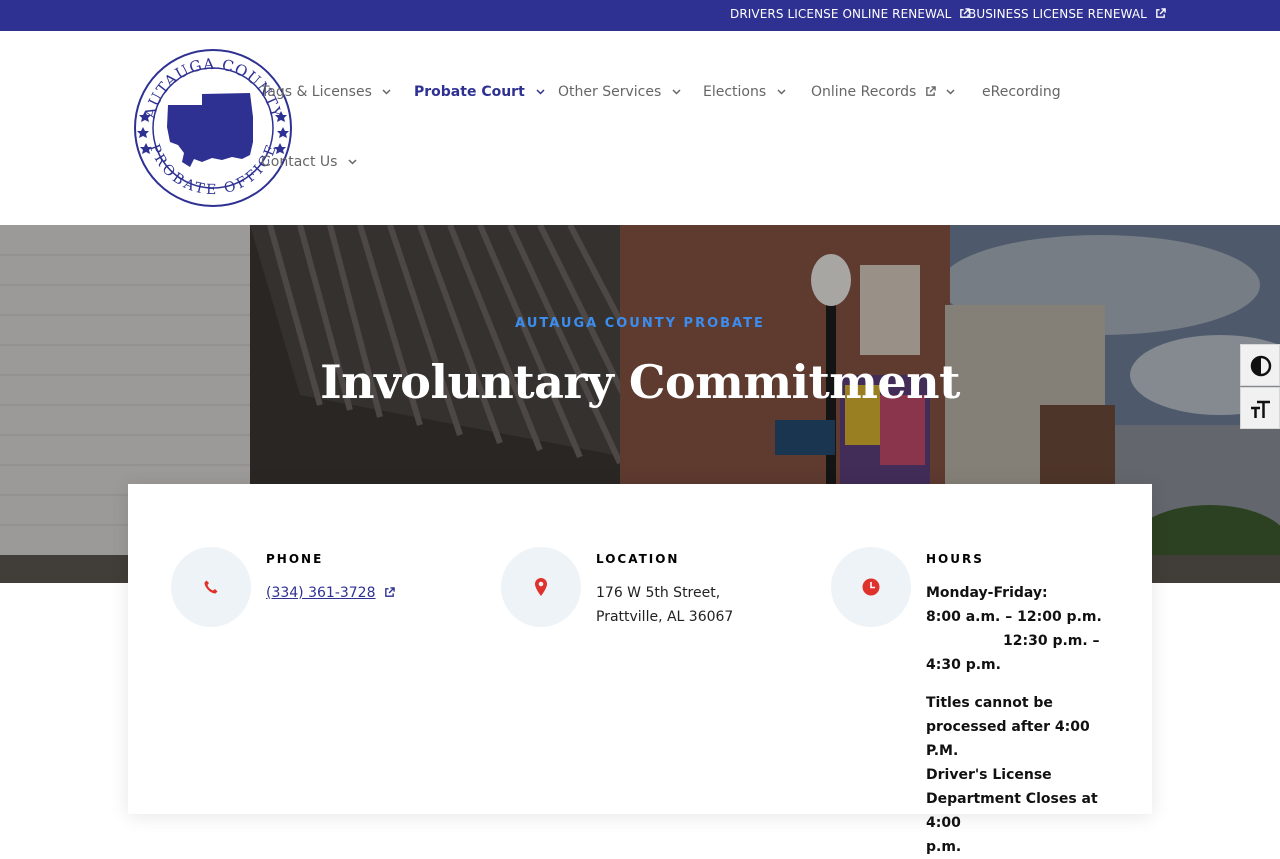  I want to click on phone-heading: PHONE, so click(295, 559).